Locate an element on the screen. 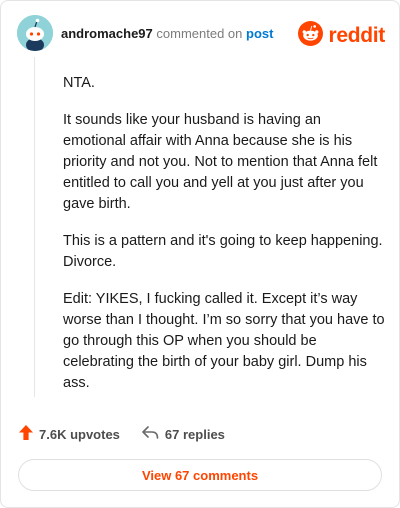 This screenshot has width=400, height=508. snoo-avatar-icon is located at coordinates (35, 33).